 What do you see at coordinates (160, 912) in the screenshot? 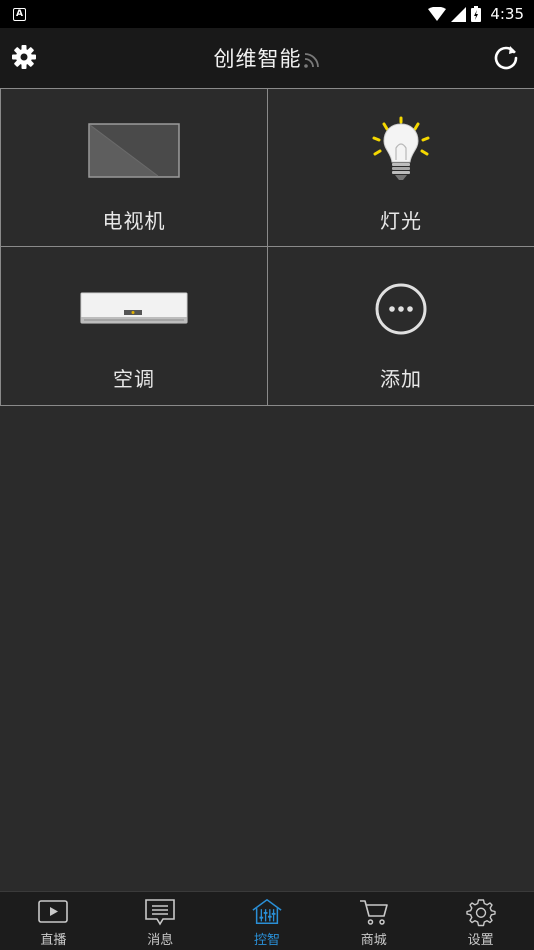
I see `message-icon` at bounding box center [160, 912].